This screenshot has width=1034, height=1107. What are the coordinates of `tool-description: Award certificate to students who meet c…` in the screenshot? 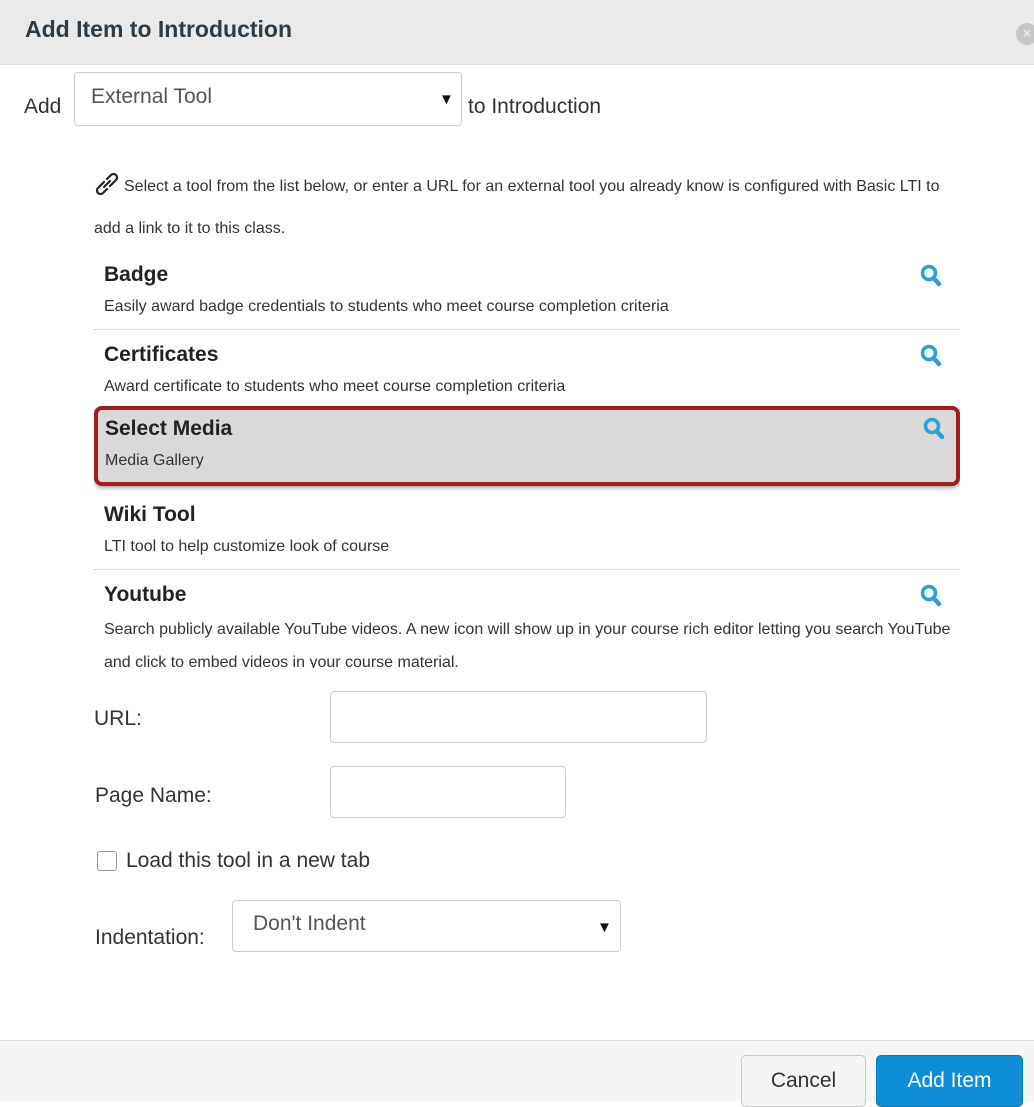 It's located at (335, 386).